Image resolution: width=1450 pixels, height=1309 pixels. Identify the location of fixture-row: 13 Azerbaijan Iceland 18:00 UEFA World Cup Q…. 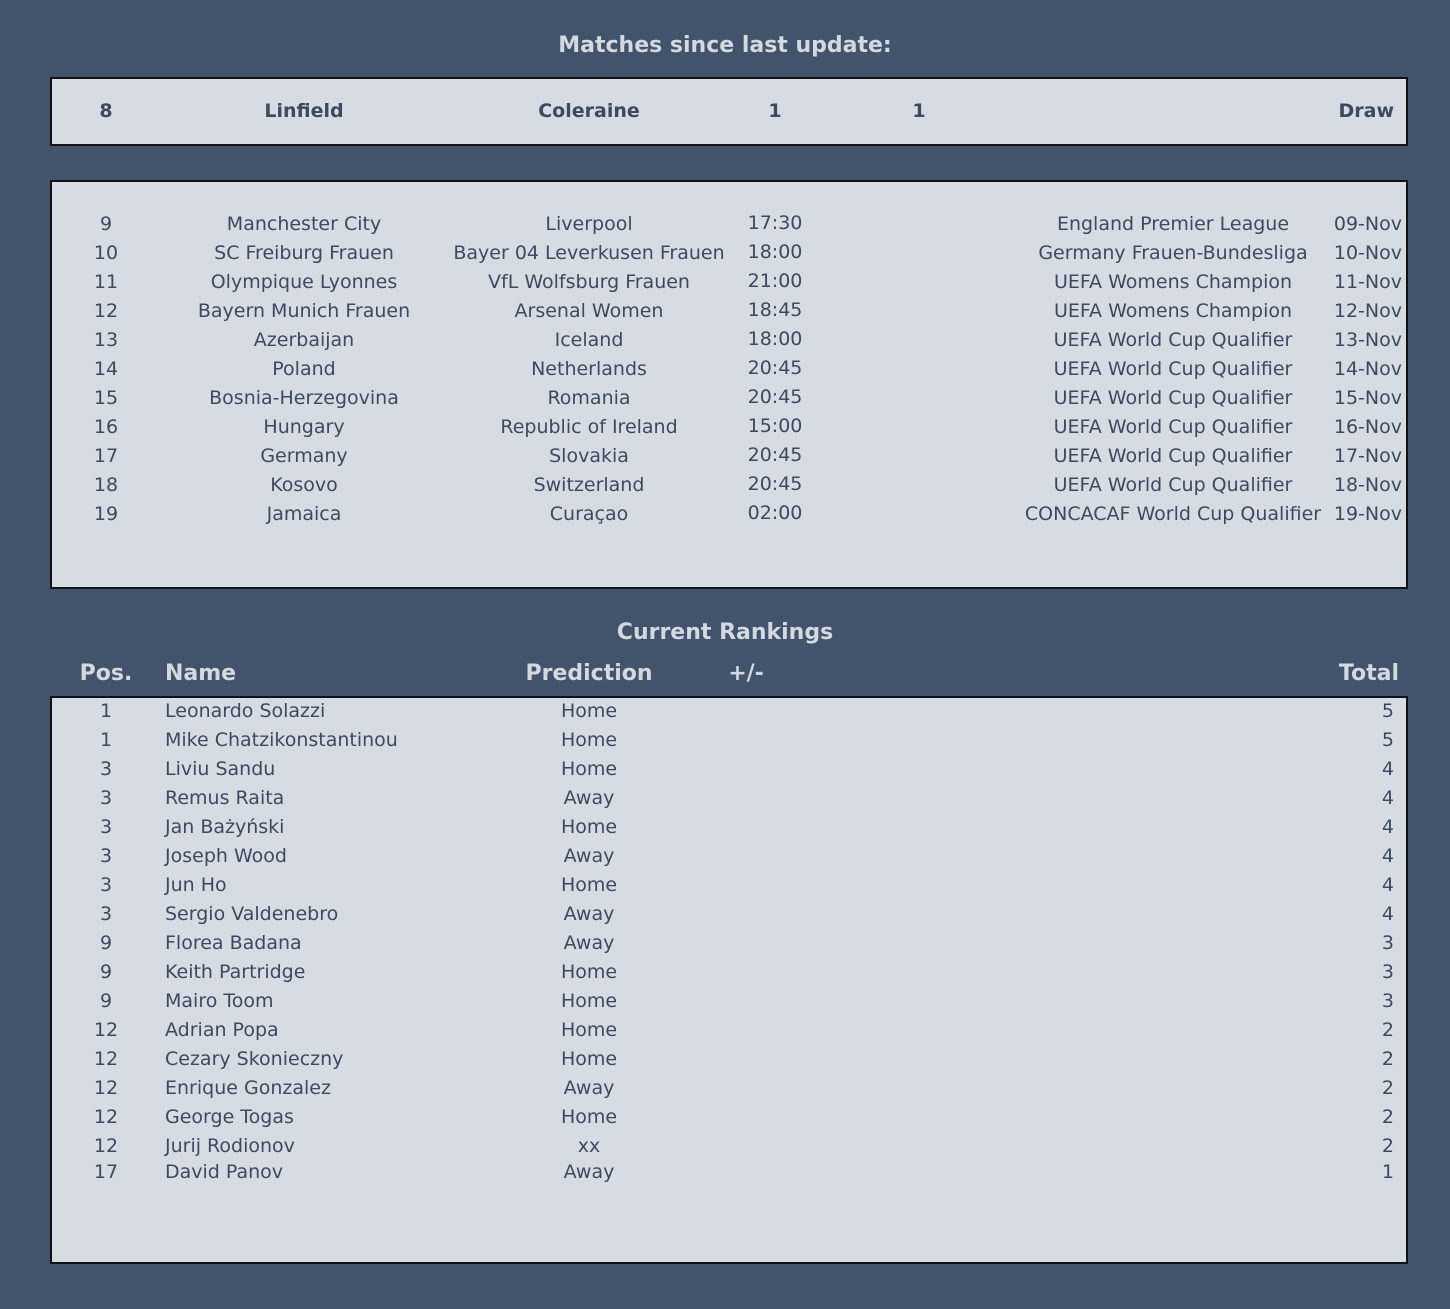
(729, 343).